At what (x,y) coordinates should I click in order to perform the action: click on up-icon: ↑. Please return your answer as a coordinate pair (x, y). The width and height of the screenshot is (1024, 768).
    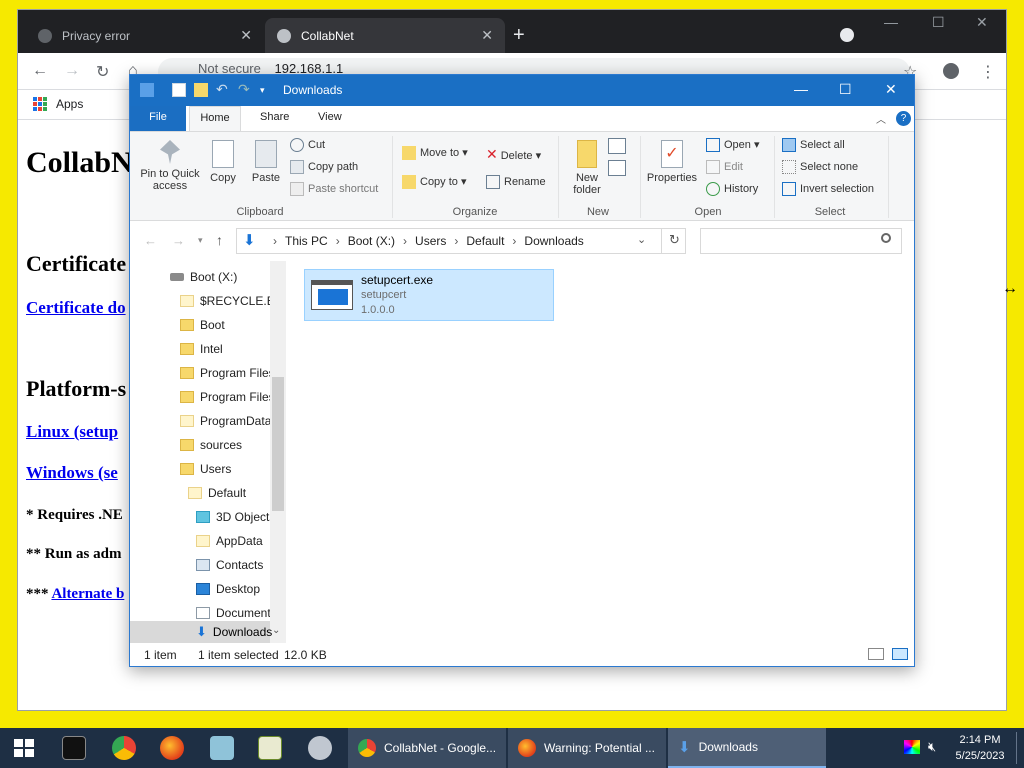
    Looking at the image, I should click on (219, 240).